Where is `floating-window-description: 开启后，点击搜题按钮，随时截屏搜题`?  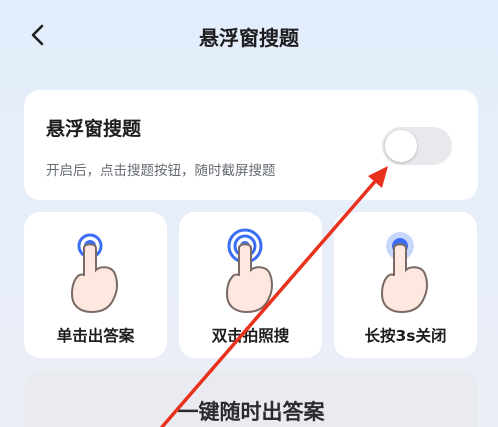
floating-window-description: 开启后，点击搜题按钮，随时截屏搜题 is located at coordinates (161, 171).